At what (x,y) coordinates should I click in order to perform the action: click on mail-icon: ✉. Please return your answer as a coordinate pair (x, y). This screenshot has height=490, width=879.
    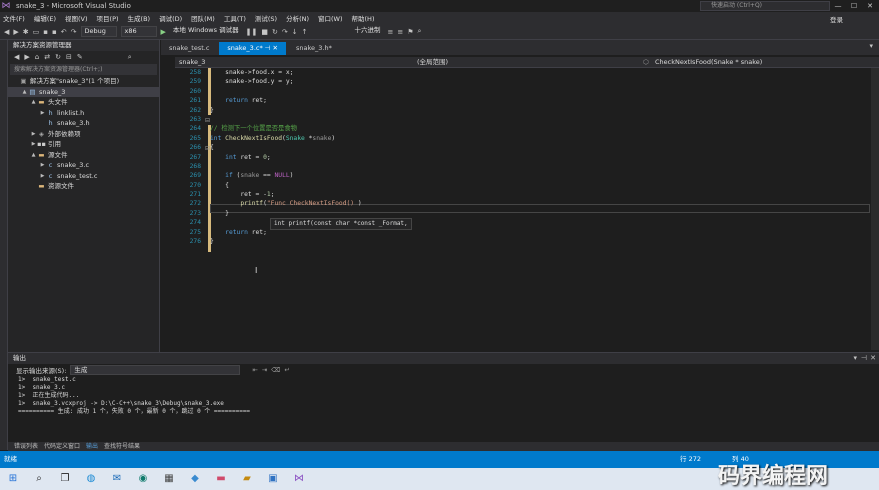
    Looking at the image, I should click on (117, 479).